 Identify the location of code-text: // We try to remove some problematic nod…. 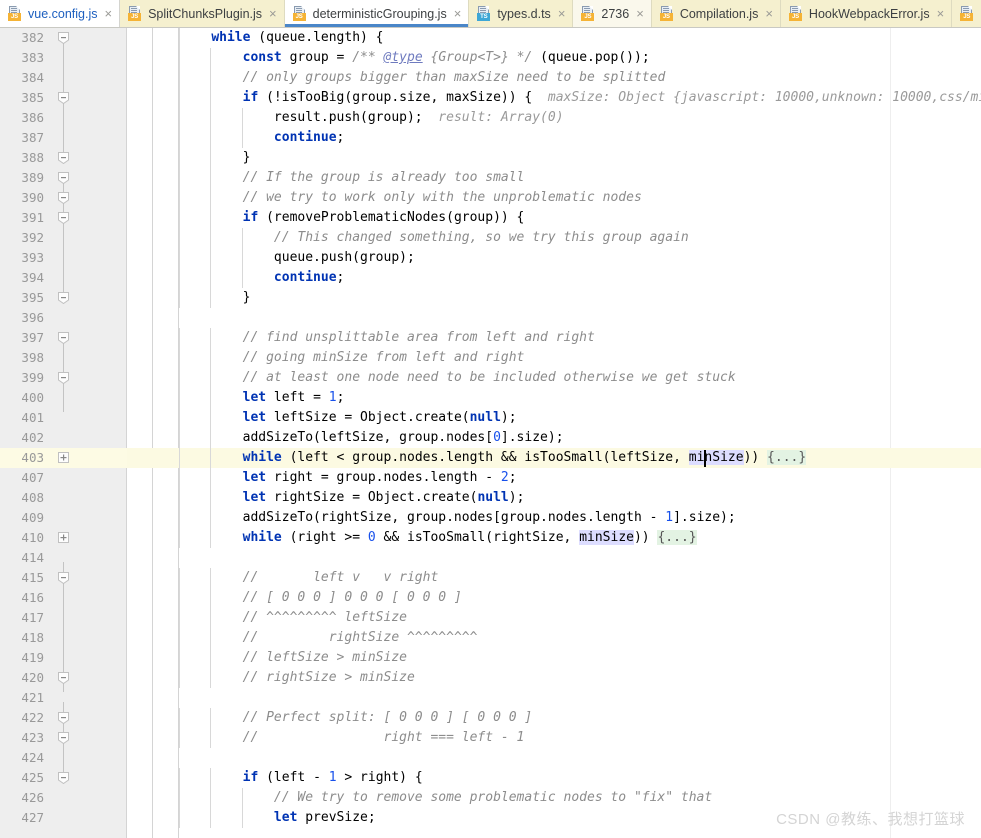
(493, 797).